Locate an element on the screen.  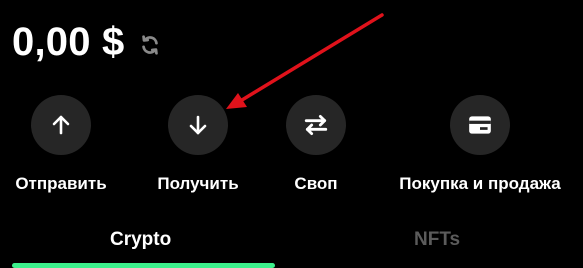
send-button: Отправить is located at coordinates (68, 144).